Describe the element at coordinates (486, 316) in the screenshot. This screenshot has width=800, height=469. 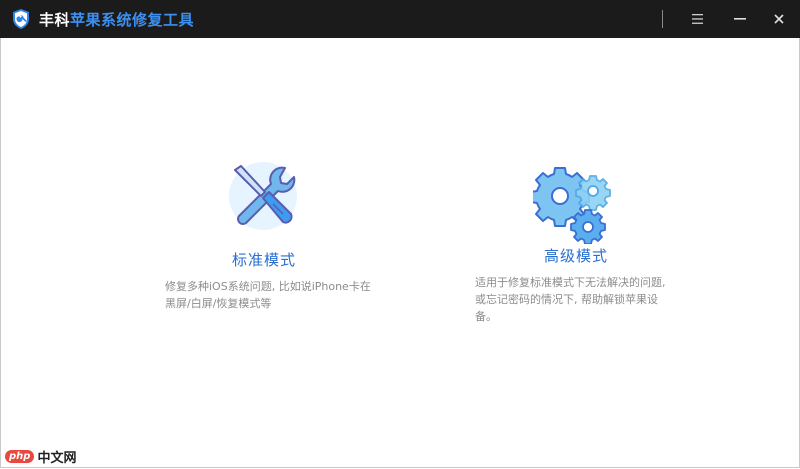
I see `advanced-mode-desc-line3: 备。` at that location.